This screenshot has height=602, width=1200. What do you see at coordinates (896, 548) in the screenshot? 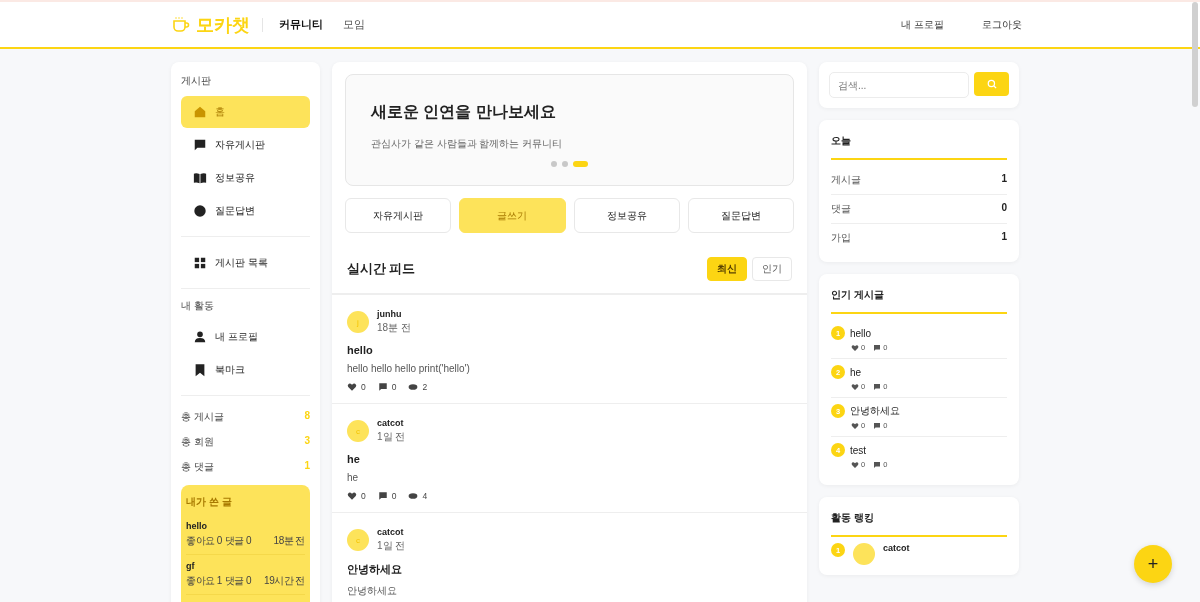
I see `user-name: catcot` at bounding box center [896, 548].